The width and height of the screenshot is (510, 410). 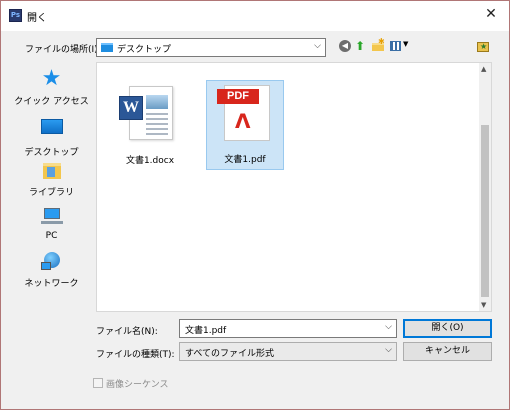 I want to click on image-sequence-option: 画像シーケンス, so click(x=131, y=383).